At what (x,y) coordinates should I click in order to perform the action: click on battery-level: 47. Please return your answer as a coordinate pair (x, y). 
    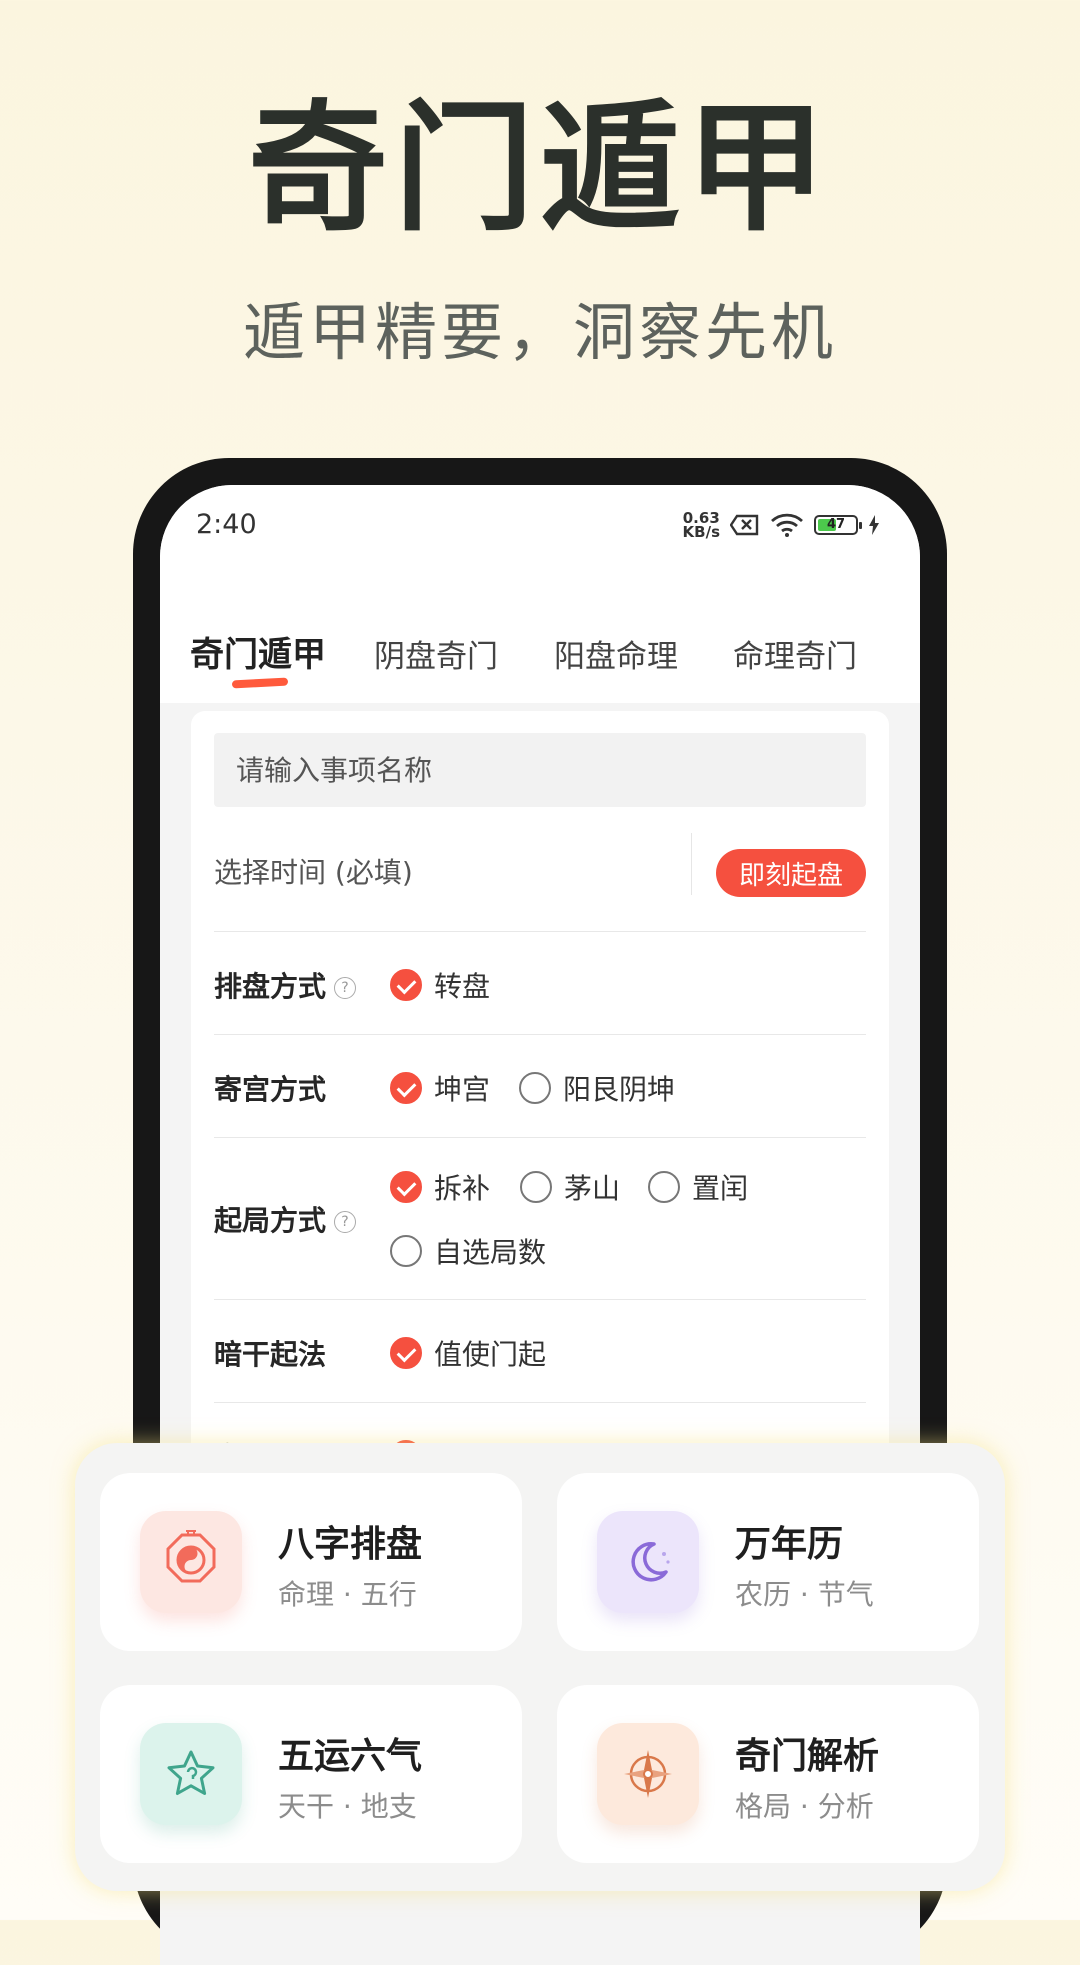
    Looking at the image, I should click on (836, 524).